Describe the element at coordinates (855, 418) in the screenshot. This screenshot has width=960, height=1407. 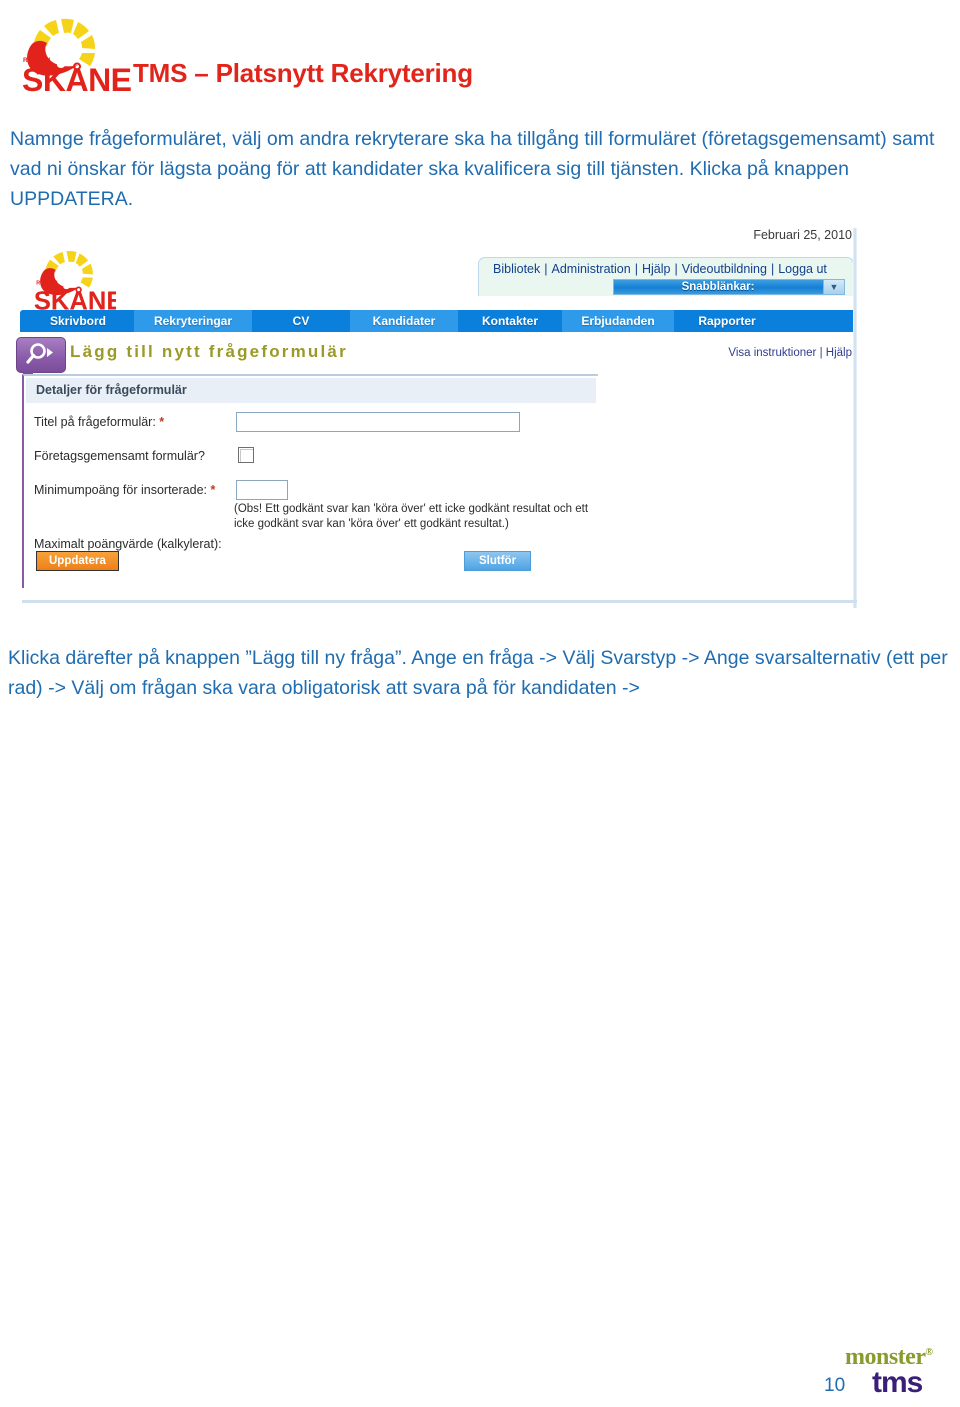
I see `screenshot-right-edge` at that location.